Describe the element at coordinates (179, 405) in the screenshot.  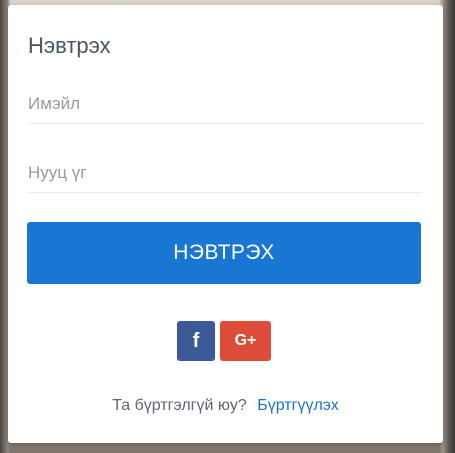
I see `register-question: Та бүртгэлгүй юу?` at that location.